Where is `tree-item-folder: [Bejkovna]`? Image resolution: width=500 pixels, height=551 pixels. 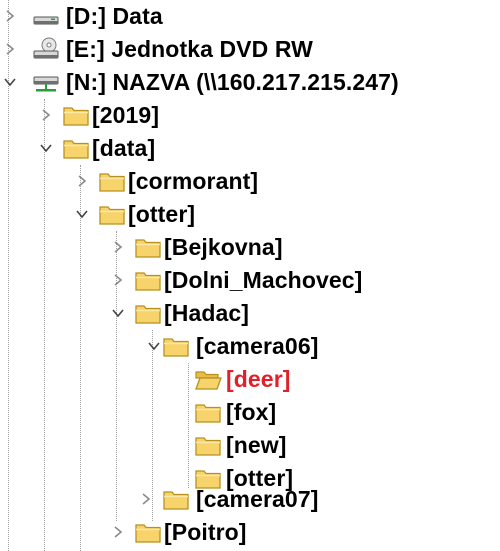 tree-item-folder: [Bejkovna] is located at coordinates (250, 247).